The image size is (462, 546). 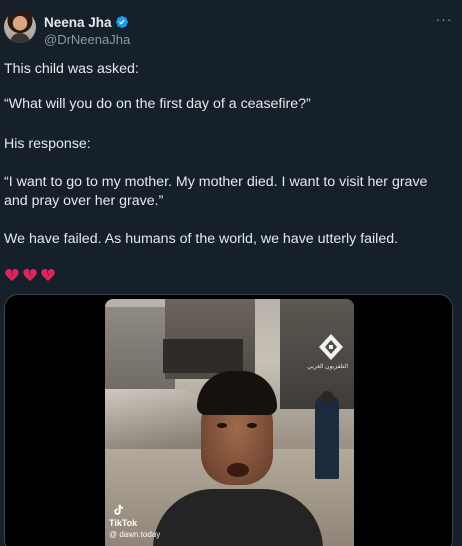 I want to click on channel-logo-icon, so click(x=331, y=347).